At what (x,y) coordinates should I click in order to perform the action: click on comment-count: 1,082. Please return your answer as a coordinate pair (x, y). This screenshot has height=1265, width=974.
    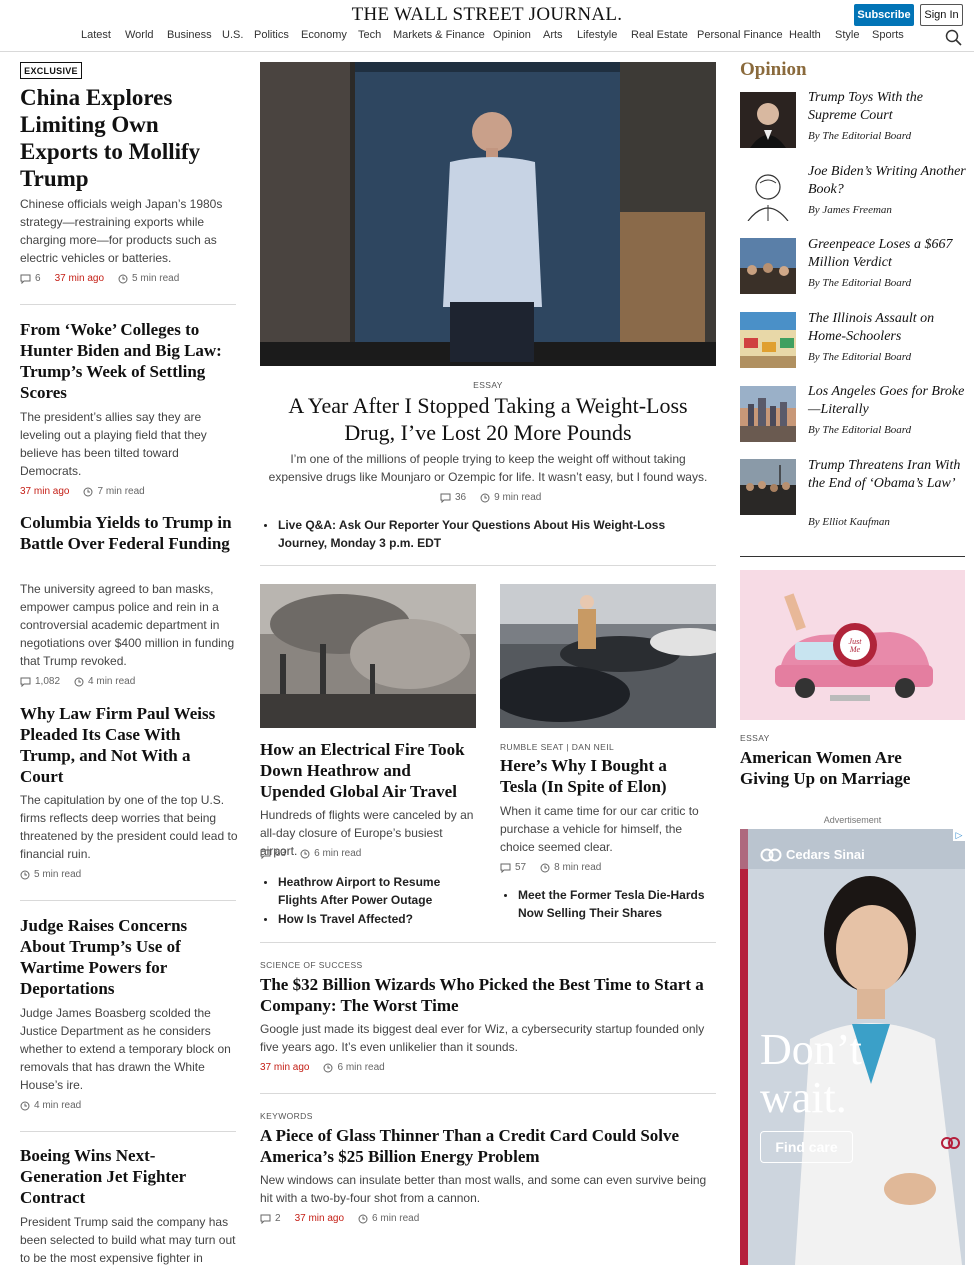
    Looking at the image, I should click on (47, 681).